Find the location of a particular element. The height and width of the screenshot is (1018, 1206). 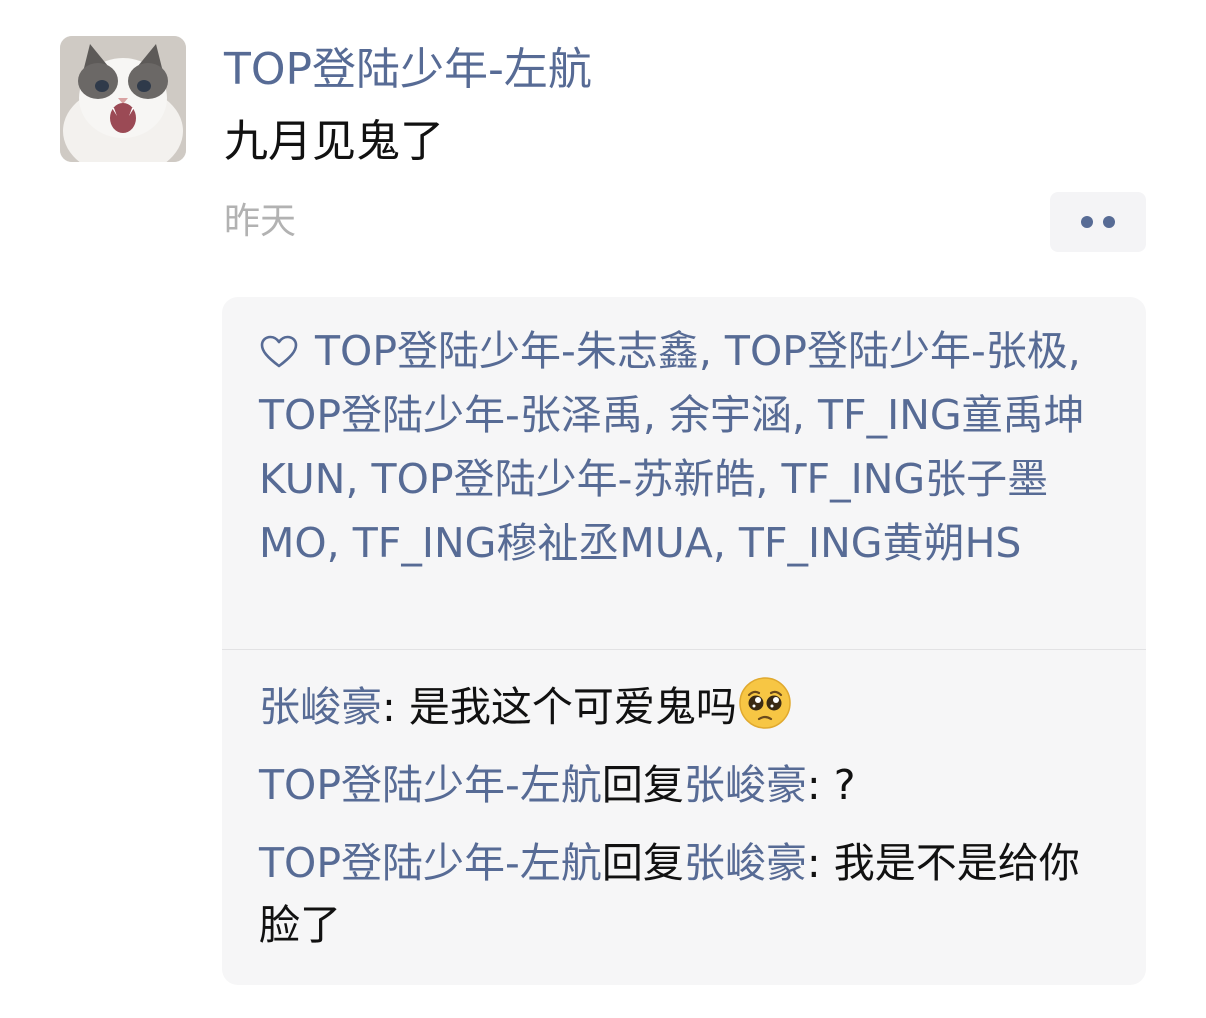

post-content: 九月见鬼了 is located at coordinates (334, 141).